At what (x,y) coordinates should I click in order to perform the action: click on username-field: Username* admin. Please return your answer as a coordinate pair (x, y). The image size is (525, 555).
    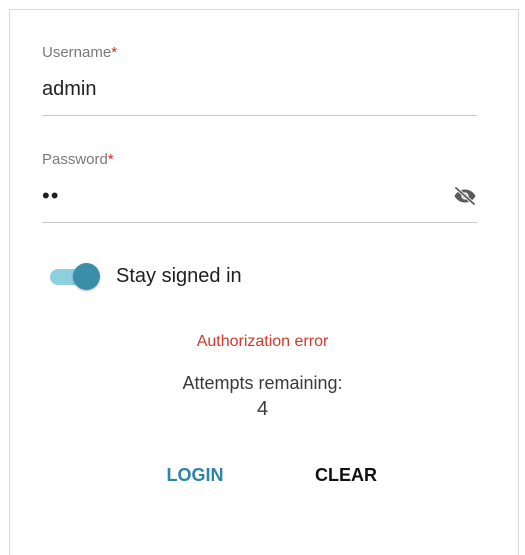
    Looking at the image, I should click on (259, 85).